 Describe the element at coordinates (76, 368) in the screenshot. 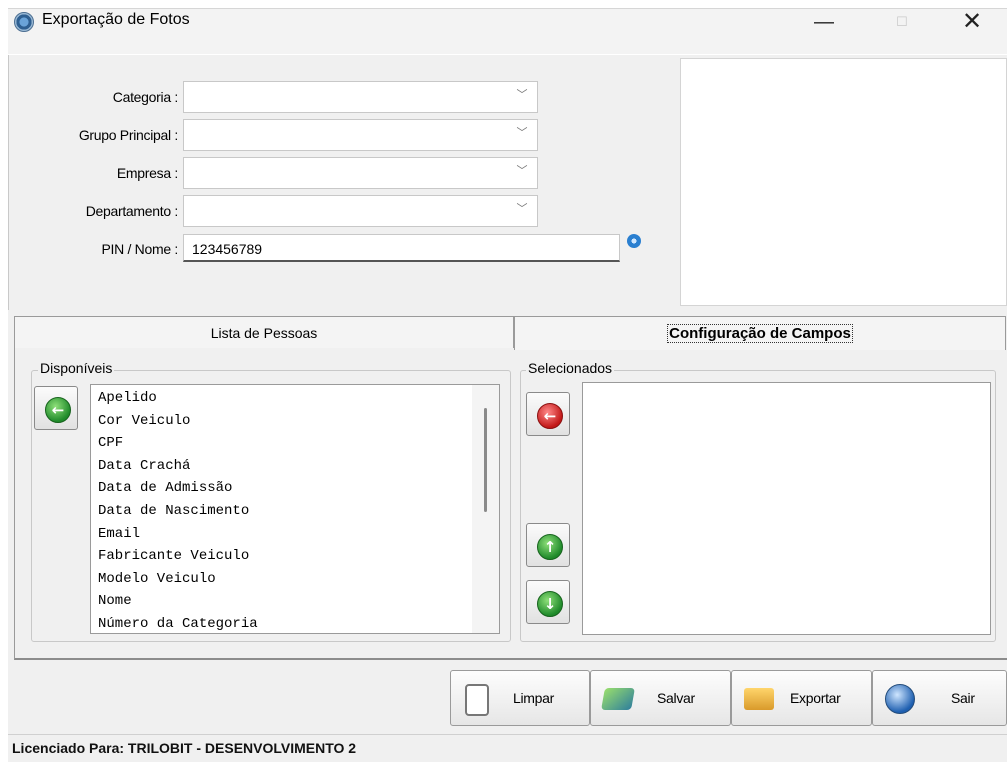

I see `disponiveis-title: Disponíveis` at that location.